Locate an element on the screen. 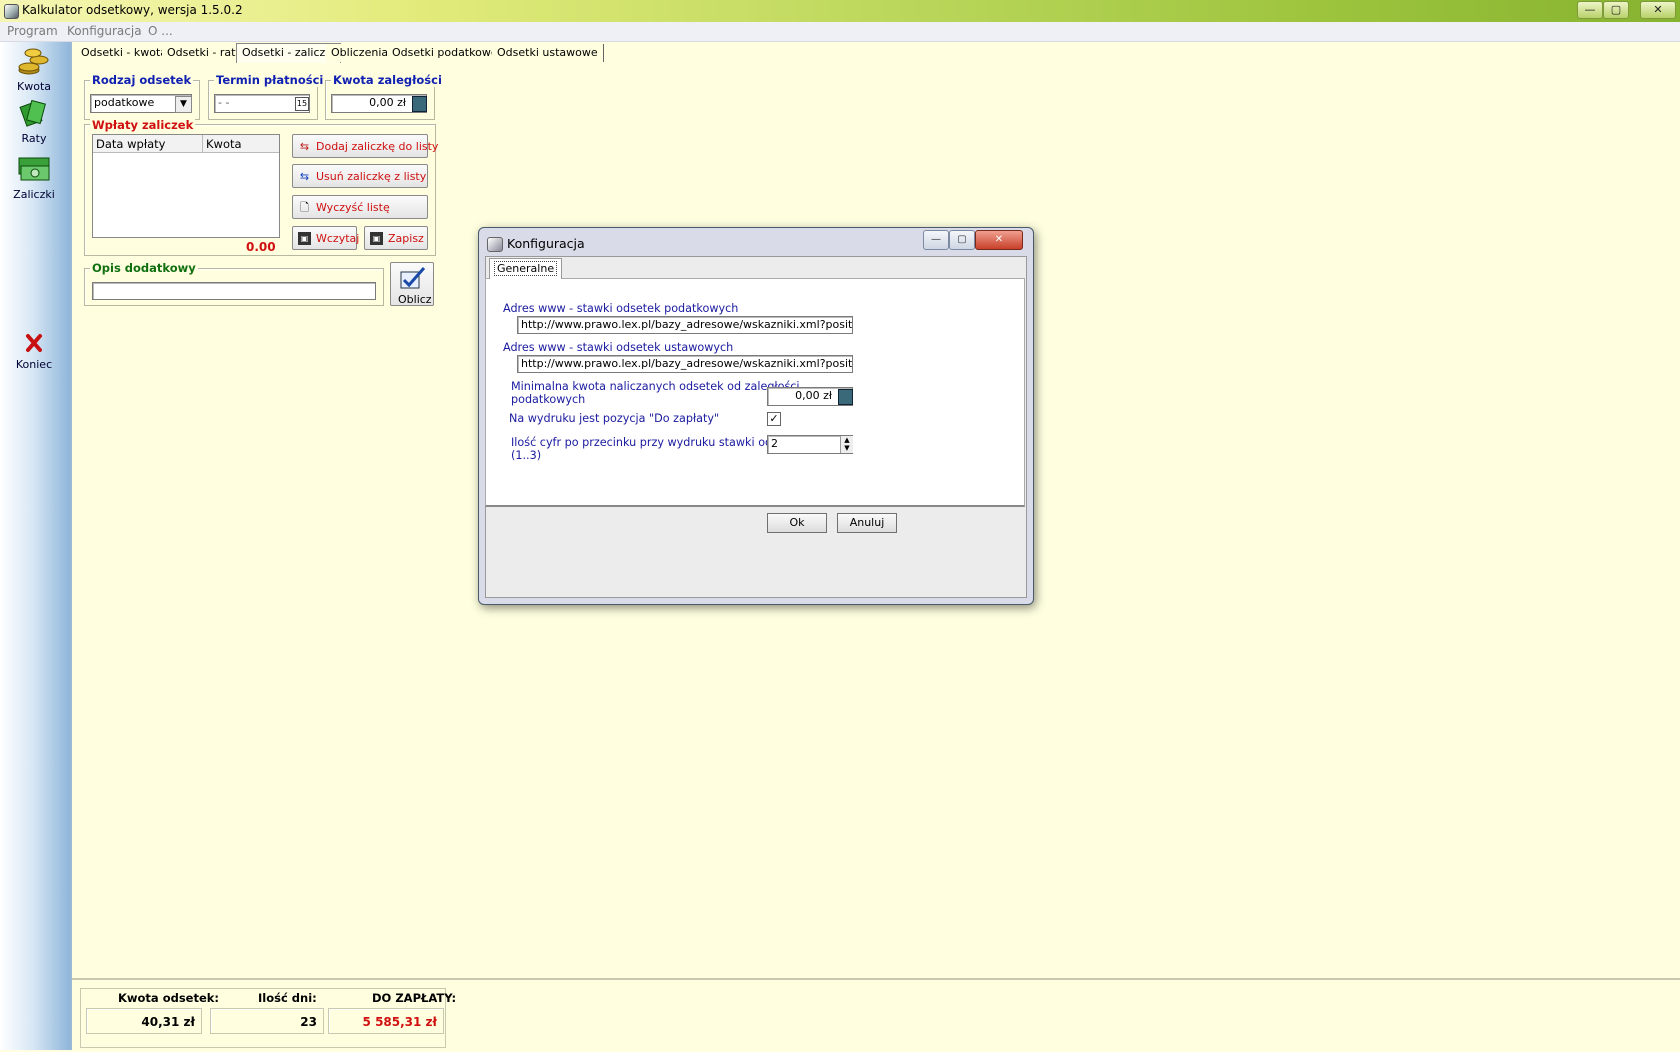 The height and width of the screenshot is (1052, 1680). podatkowe-url-label: Adres www - stawki odsetek podatkowych is located at coordinates (621, 308).